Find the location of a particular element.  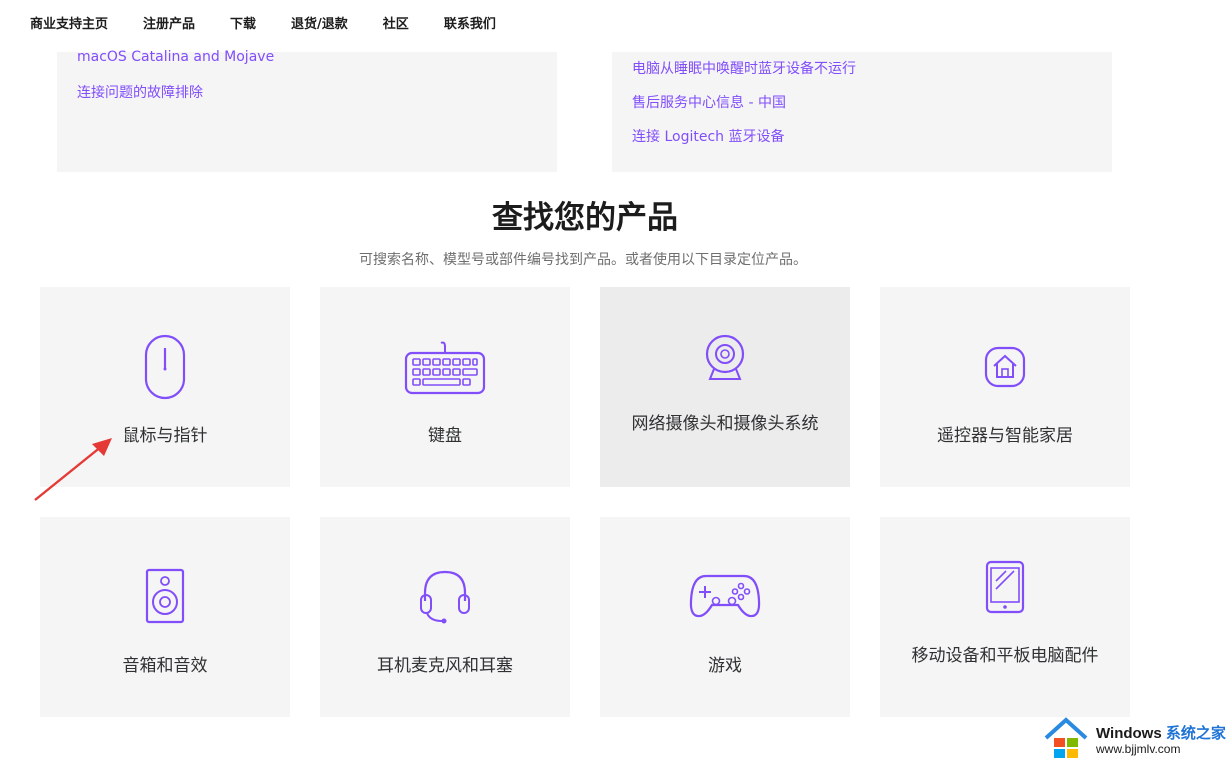

category-label: 遥控器与智能家居 is located at coordinates (1005, 436).